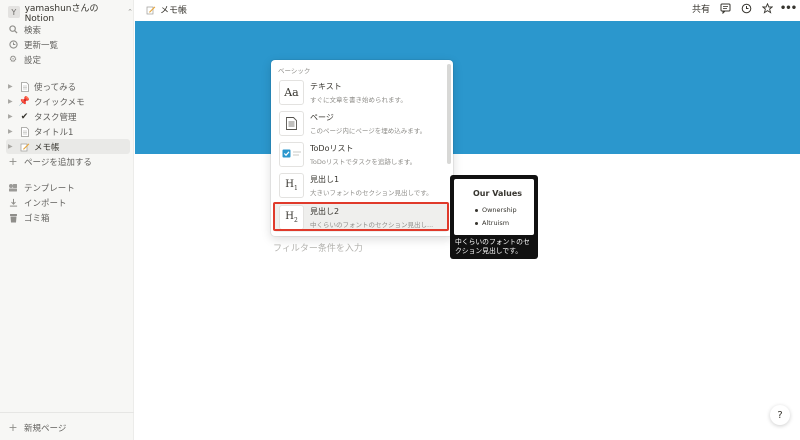 This screenshot has width=800, height=440. Describe the element at coordinates (767, 9) in the screenshot. I see `star-icon` at that location.